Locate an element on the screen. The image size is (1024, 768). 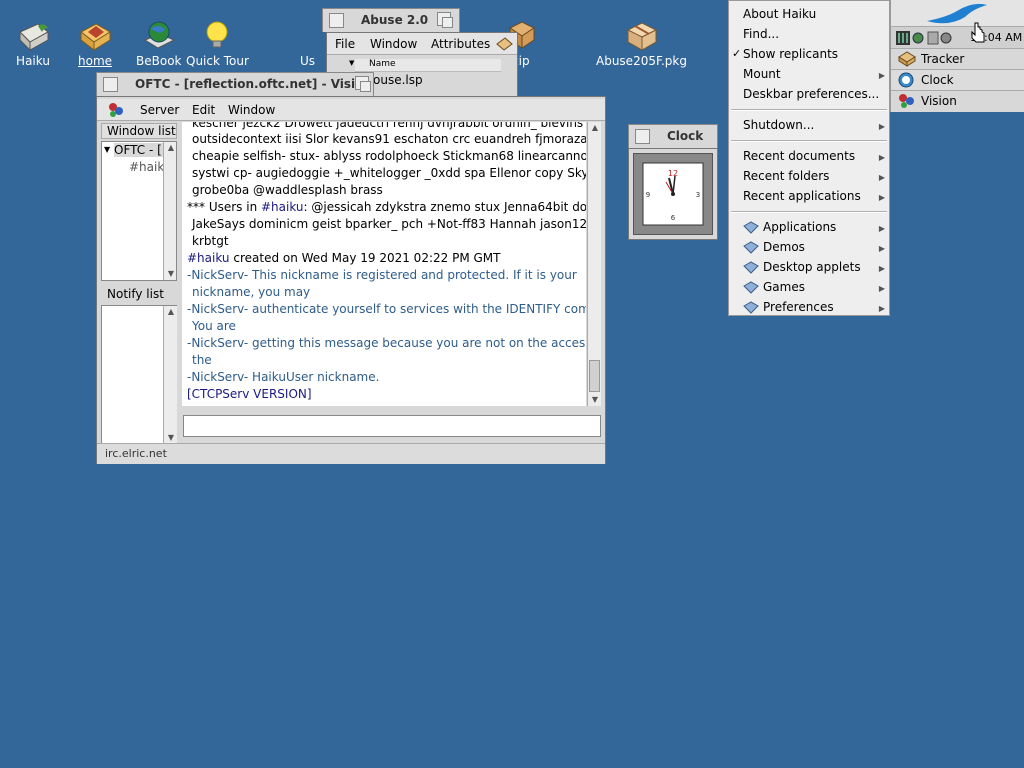
desktop-icon-label: BeBook is located at coordinates (159, 61).